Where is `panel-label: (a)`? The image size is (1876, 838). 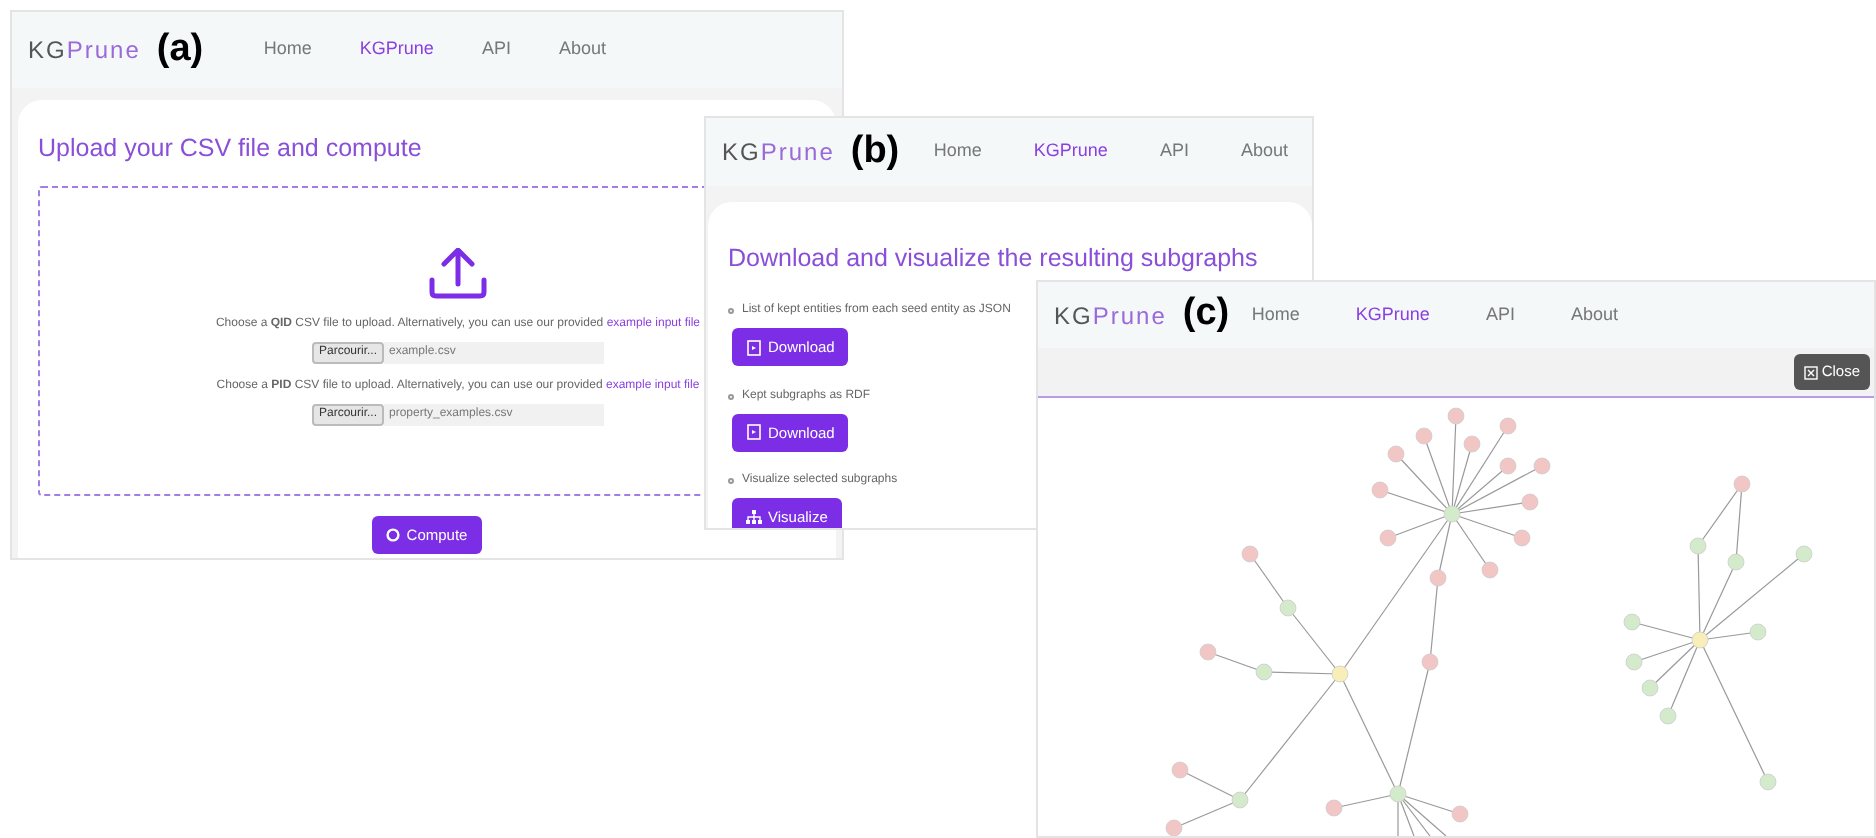 panel-label: (a) is located at coordinates (180, 49).